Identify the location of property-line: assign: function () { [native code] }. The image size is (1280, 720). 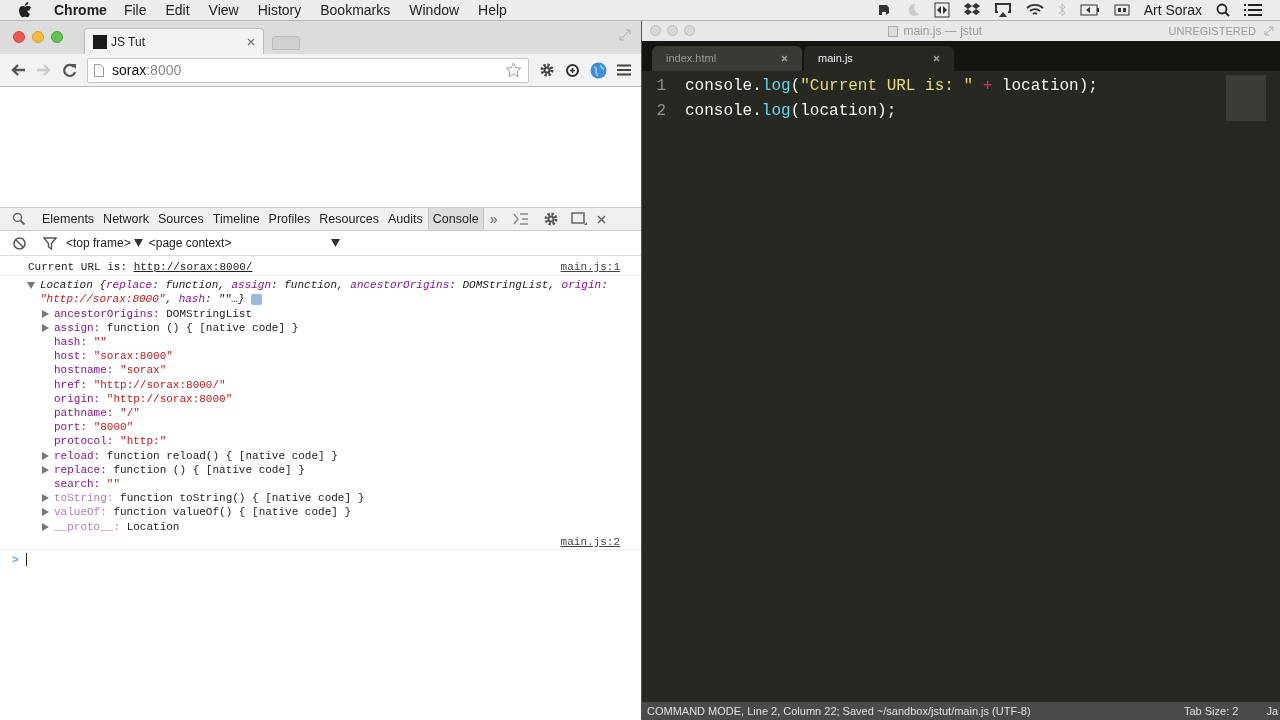
(175, 327).